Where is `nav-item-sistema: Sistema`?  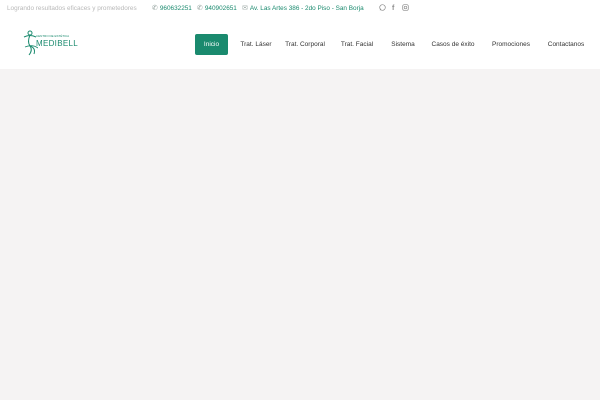 nav-item-sistema: Sistema is located at coordinates (403, 44).